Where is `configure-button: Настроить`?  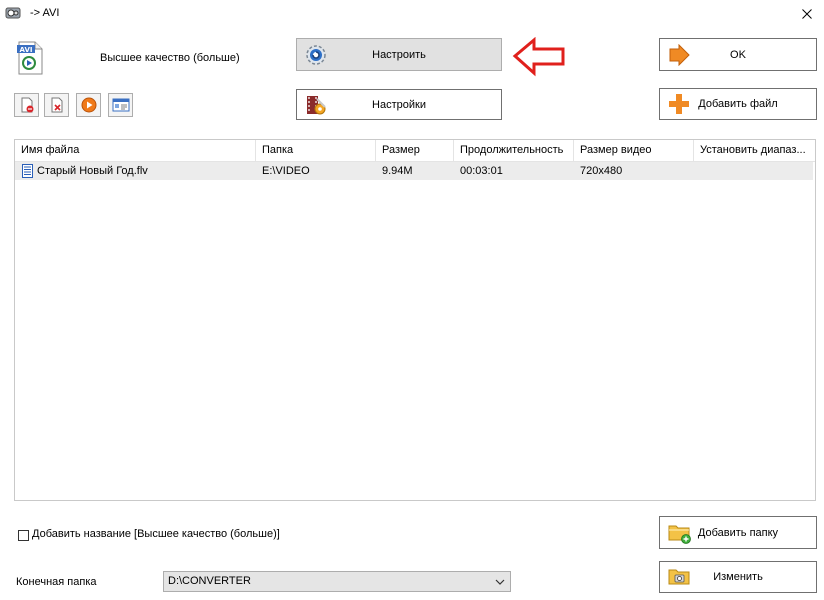 configure-button: Настроить is located at coordinates (399, 54).